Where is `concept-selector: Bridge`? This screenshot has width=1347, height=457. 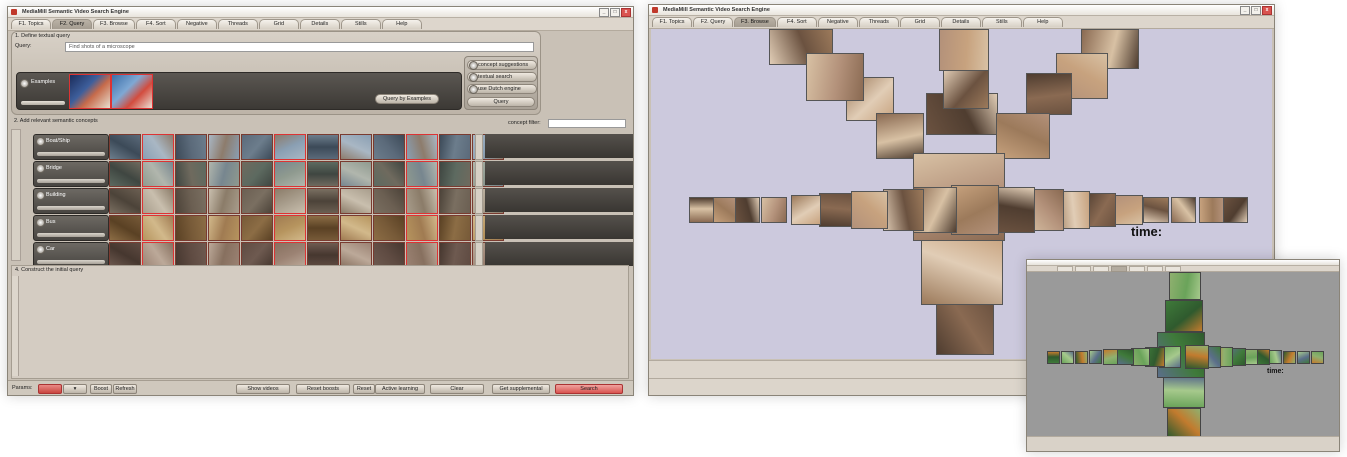 concept-selector: Bridge is located at coordinates (71, 174).